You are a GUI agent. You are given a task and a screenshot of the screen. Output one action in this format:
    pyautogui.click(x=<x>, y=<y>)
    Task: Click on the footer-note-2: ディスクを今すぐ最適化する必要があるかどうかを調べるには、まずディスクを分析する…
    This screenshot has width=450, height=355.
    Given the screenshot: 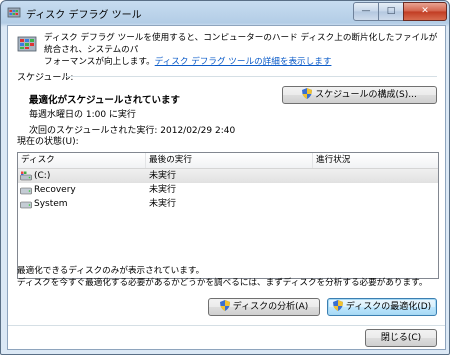 What is the action you would take?
    pyautogui.click(x=222, y=283)
    